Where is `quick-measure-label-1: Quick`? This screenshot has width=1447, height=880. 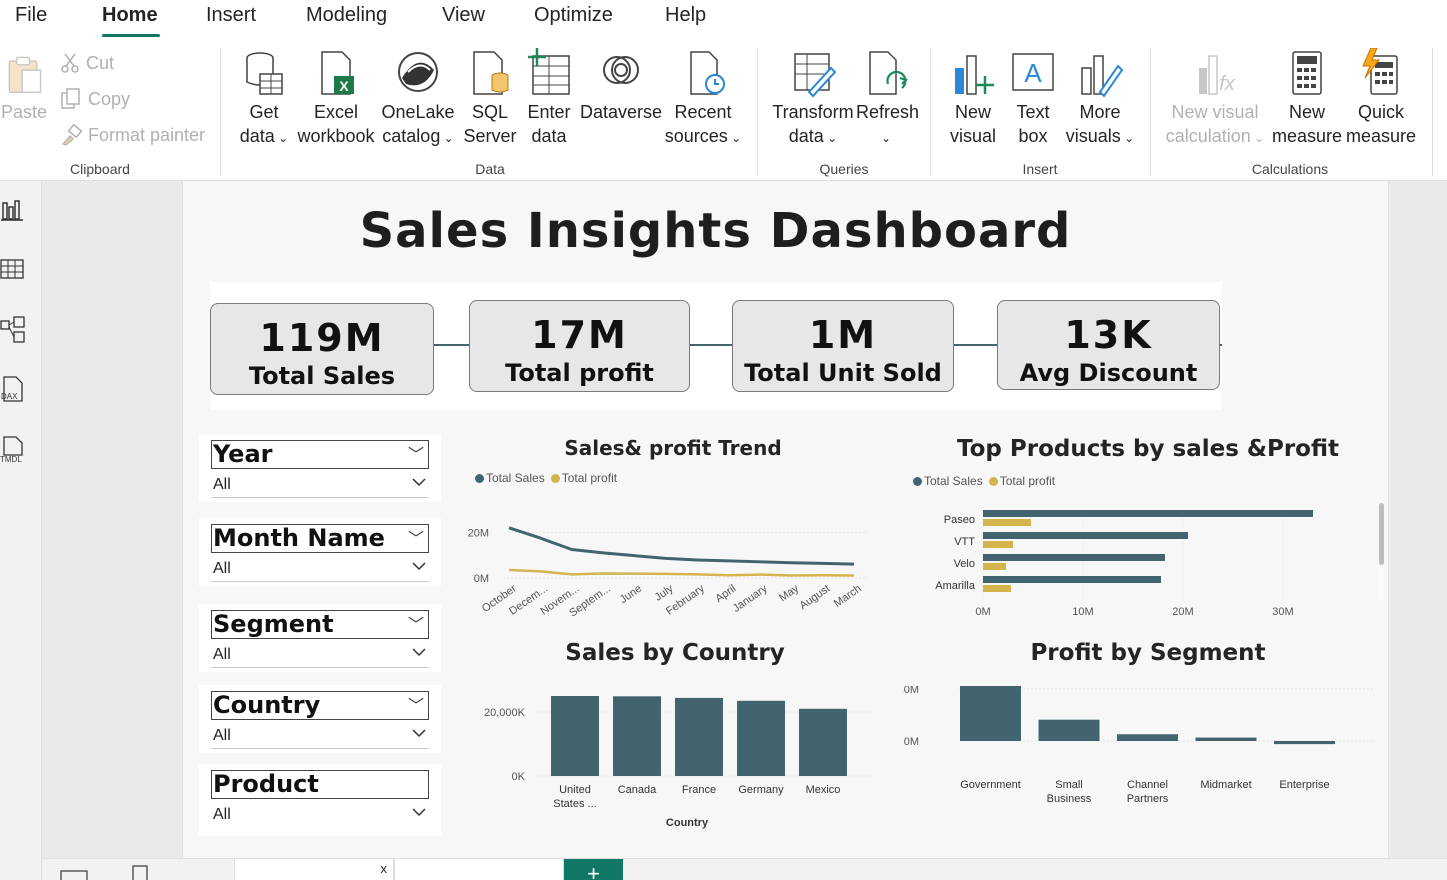 quick-measure-label-1: Quick is located at coordinates (1380, 112).